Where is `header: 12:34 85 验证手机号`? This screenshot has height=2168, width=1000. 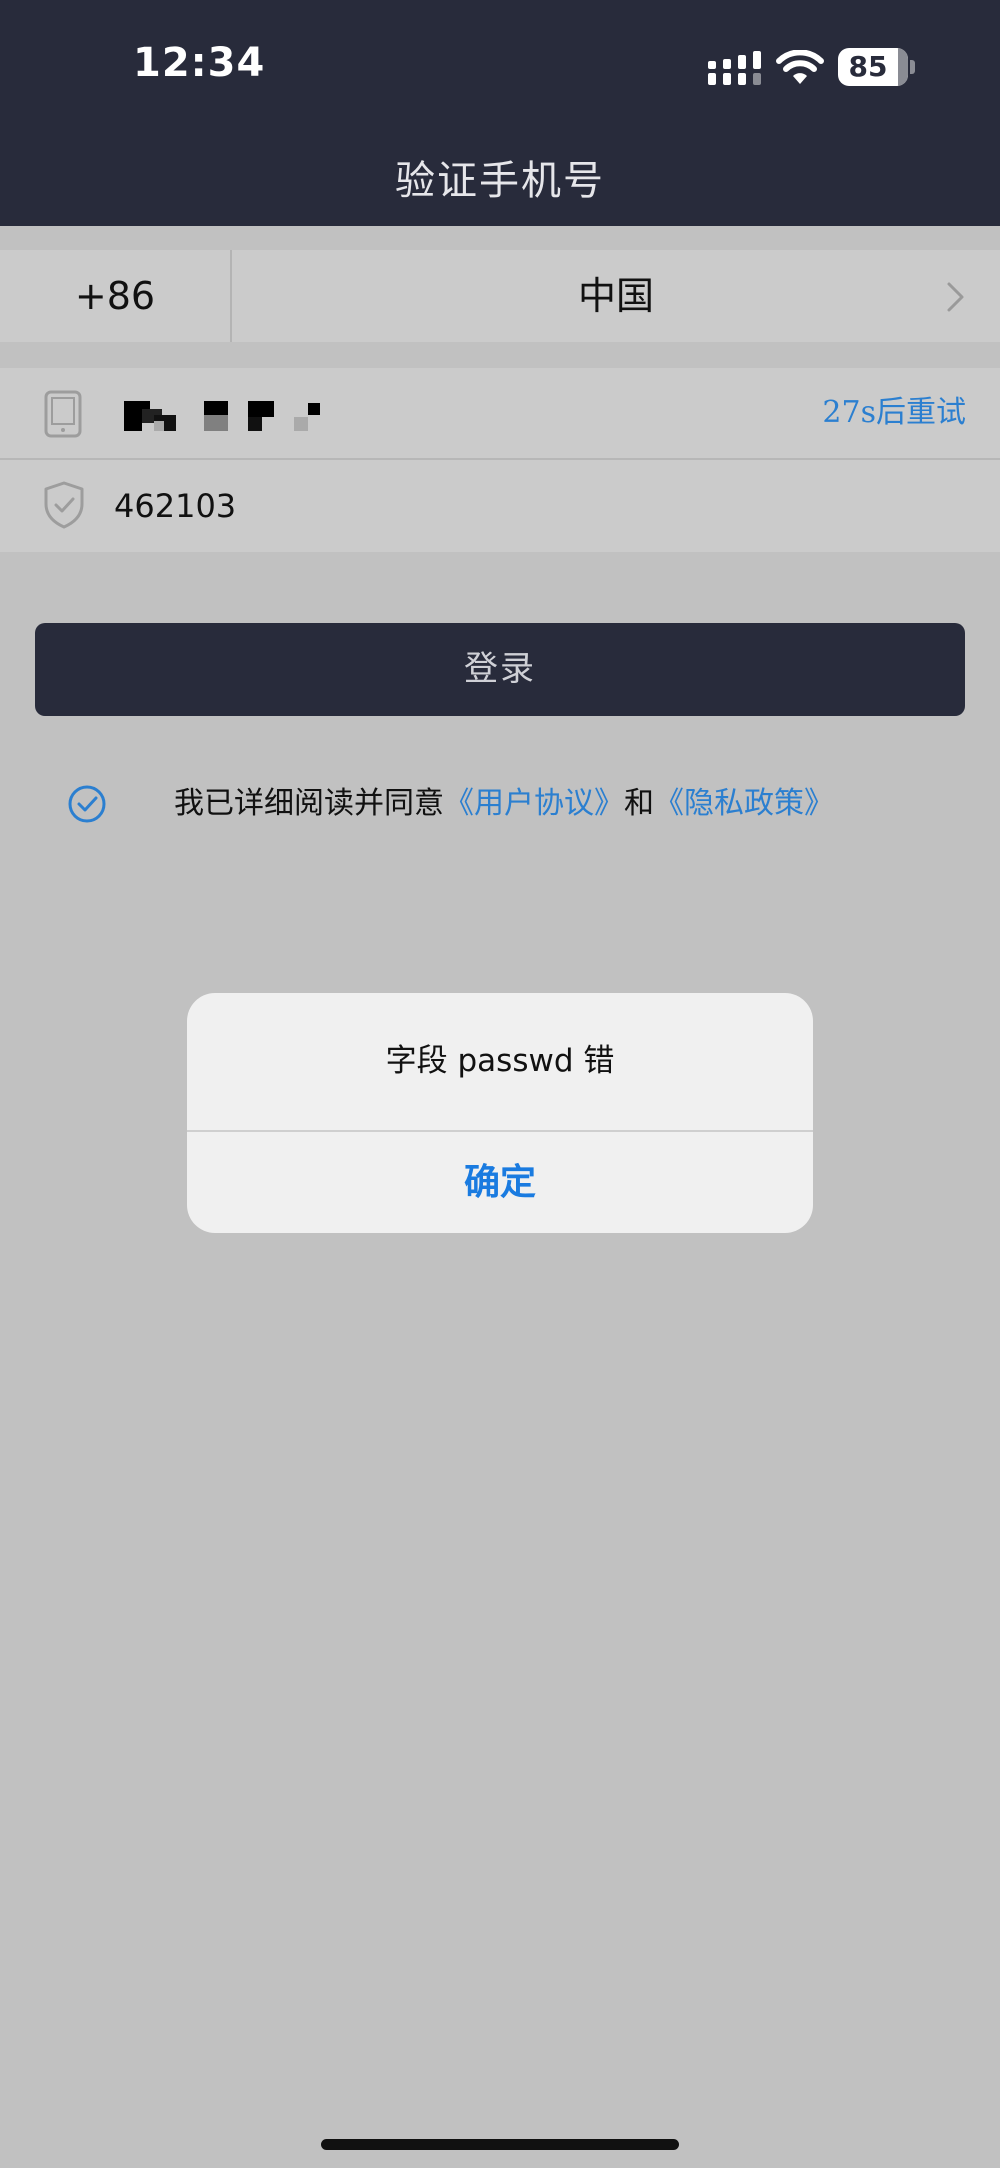 header: 12:34 85 验证手机号 is located at coordinates (500, 113).